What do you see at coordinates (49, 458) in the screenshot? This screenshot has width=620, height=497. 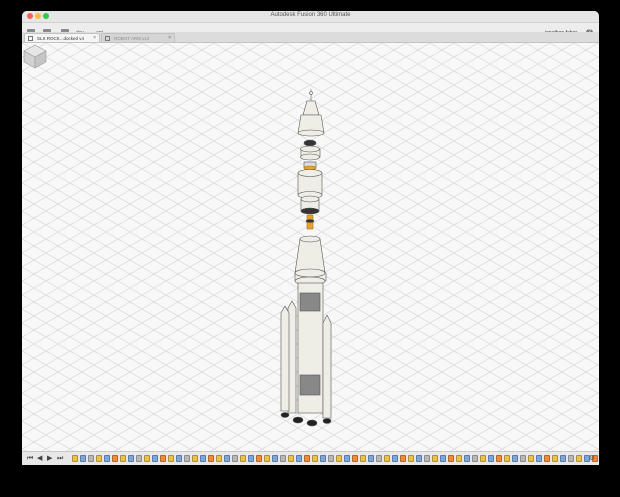 I see `play-icon: ▶` at bounding box center [49, 458].